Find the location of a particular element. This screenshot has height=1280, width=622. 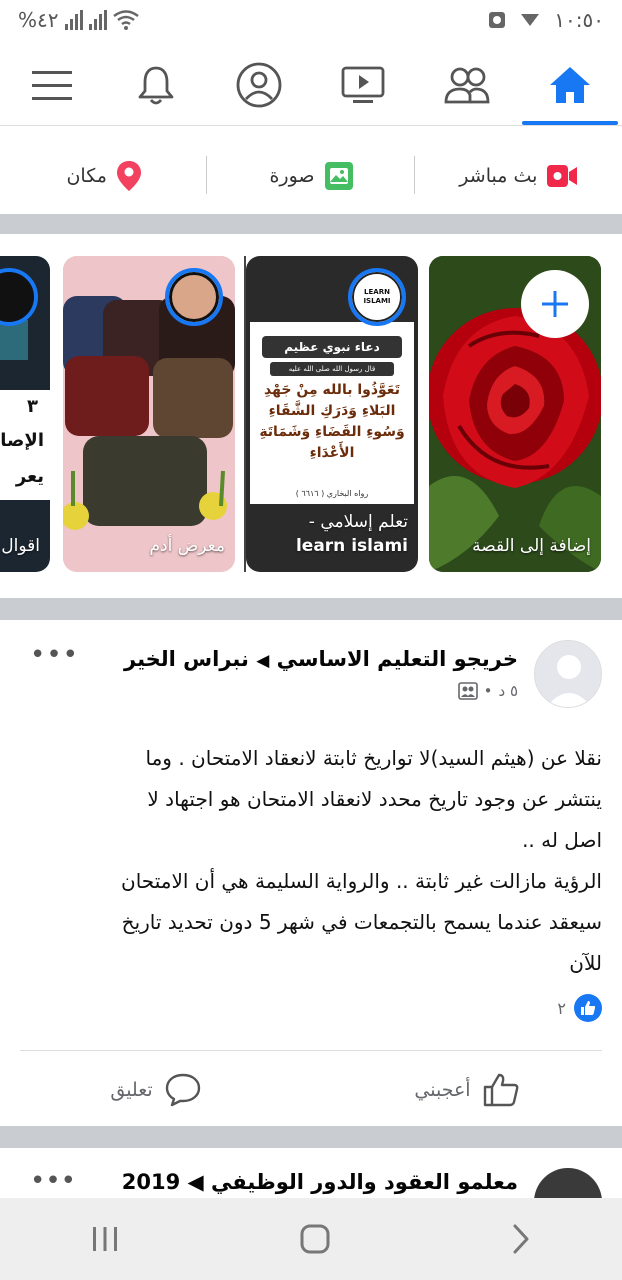

photo-button: صورة is located at coordinates (311, 176).